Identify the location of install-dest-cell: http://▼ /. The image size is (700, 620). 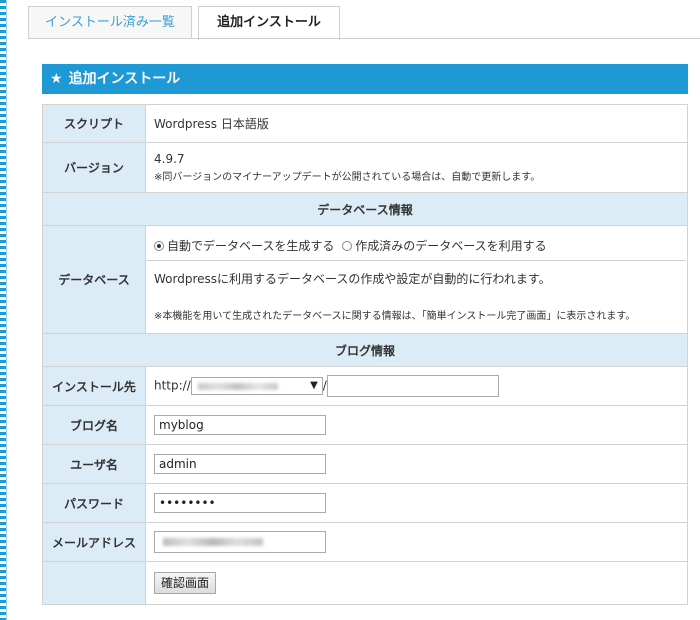
(416, 386).